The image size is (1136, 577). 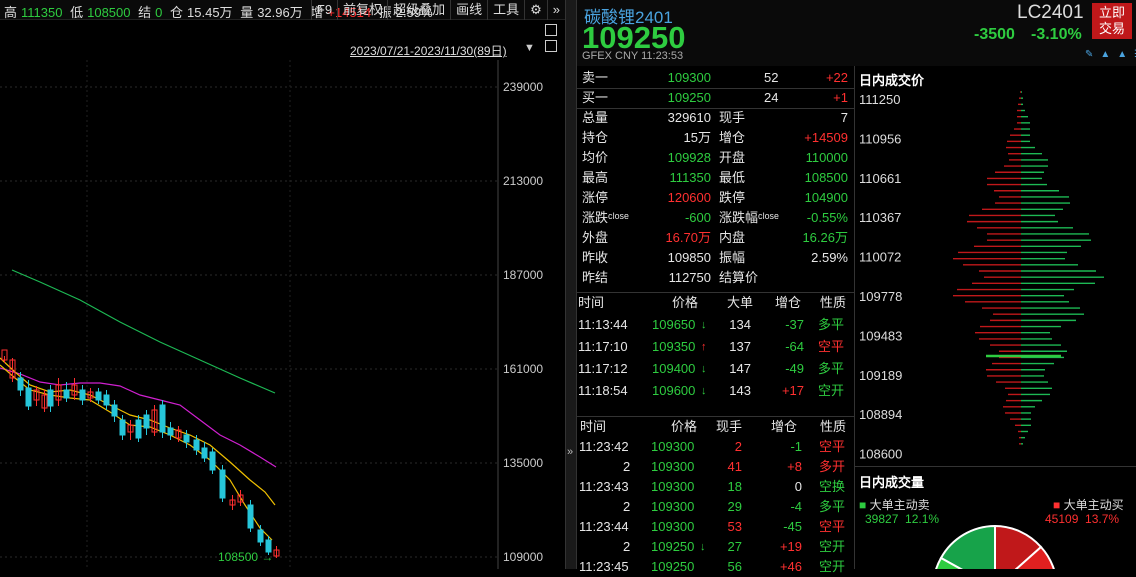 What do you see at coordinates (523, 369) in the screenshot?
I see `y-tick-label: 161000` at bounding box center [523, 369].